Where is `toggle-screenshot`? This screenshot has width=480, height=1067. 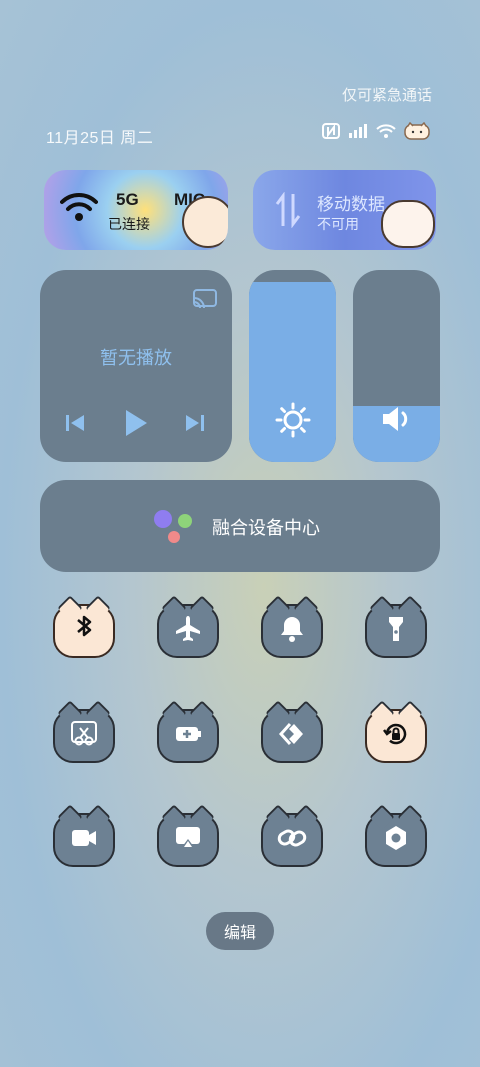 toggle-screenshot is located at coordinates (84, 731).